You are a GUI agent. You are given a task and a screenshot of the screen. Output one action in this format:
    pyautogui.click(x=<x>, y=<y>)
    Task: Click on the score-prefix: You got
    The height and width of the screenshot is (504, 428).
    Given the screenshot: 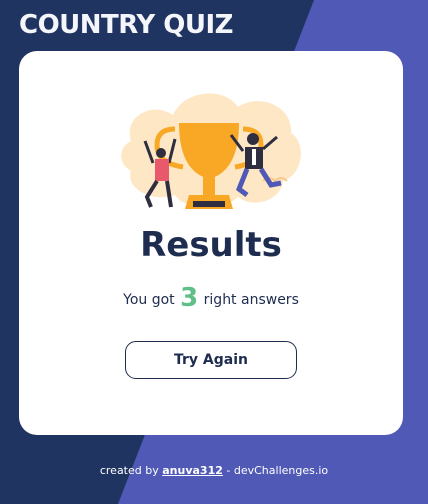 What is the action you would take?
    pyautogui.click(x=149, y=300)
    